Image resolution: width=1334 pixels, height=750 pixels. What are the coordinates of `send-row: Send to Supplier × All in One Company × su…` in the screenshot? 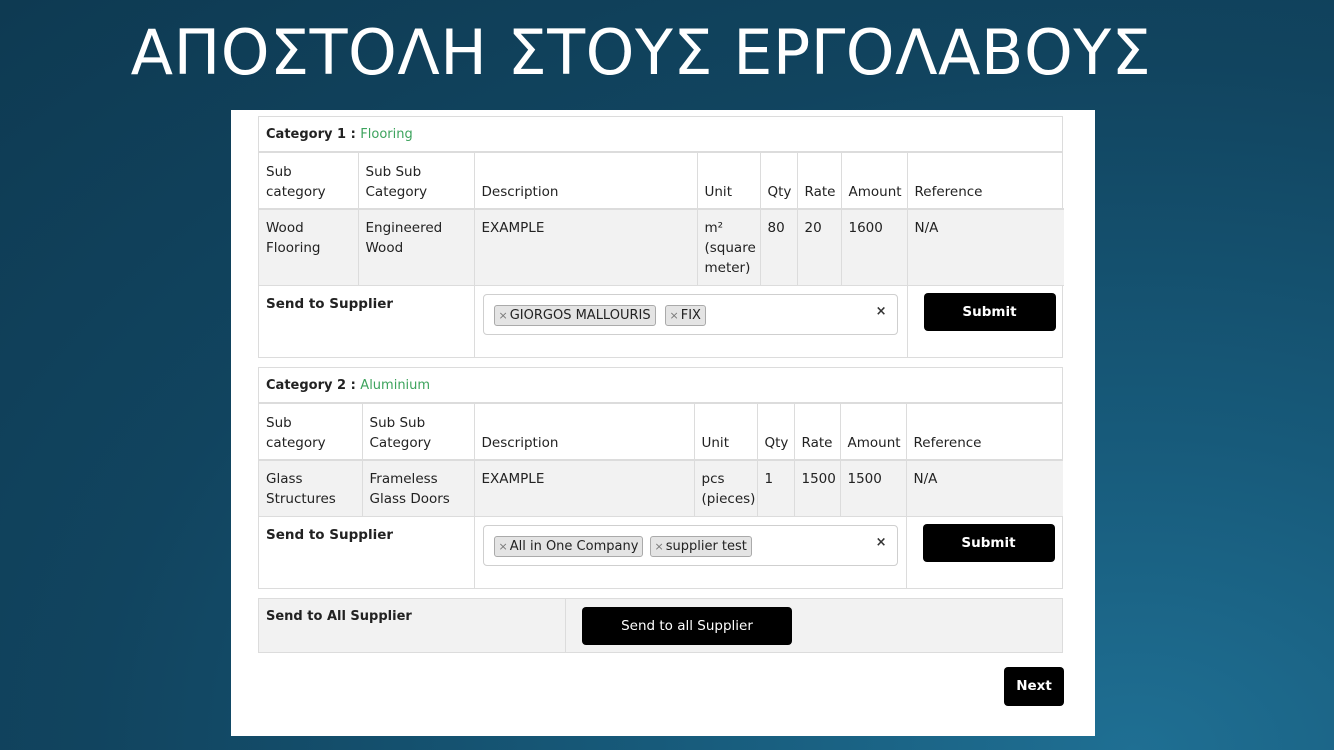 It's located at (661, 551).